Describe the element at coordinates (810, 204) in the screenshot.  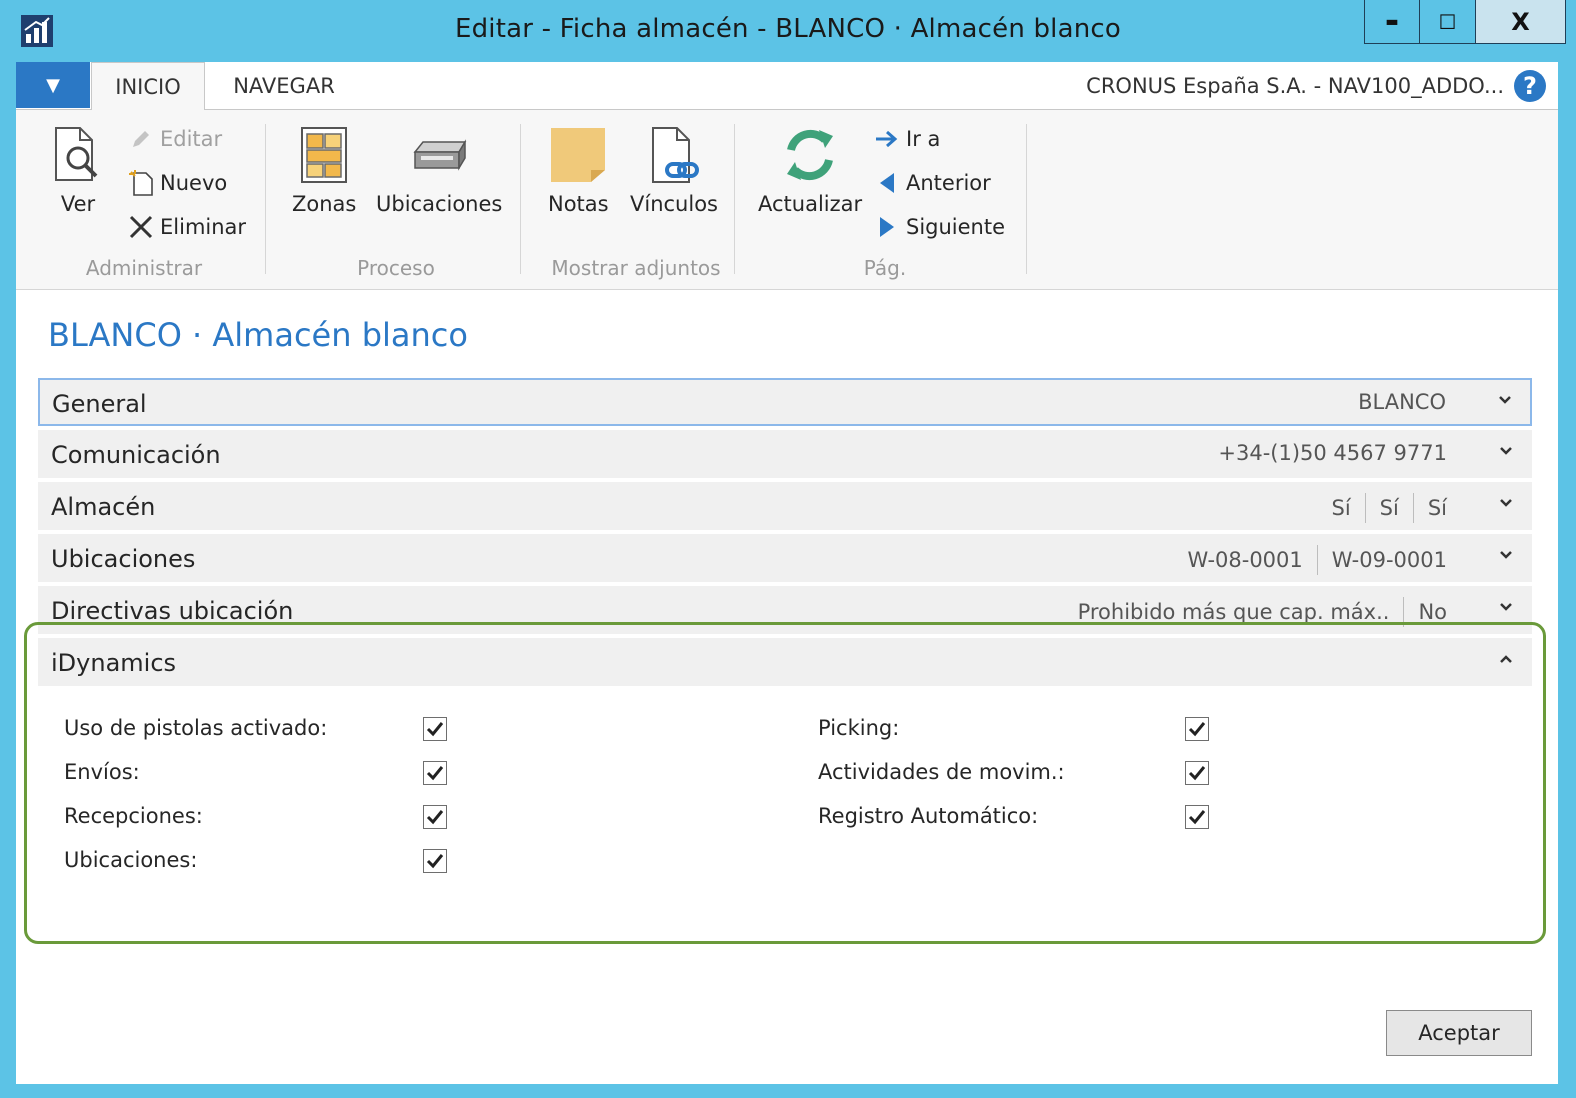
I see `actualizar-label: Actualizar` at that location.